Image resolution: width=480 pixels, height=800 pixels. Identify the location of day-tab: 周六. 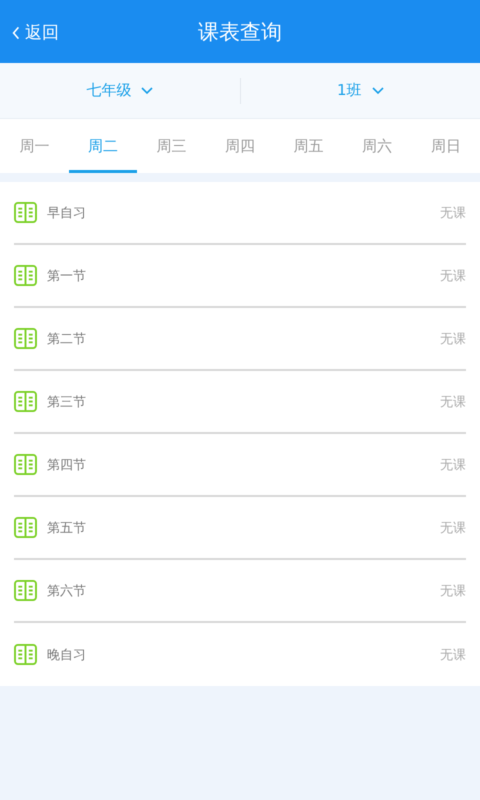
(377, 146).